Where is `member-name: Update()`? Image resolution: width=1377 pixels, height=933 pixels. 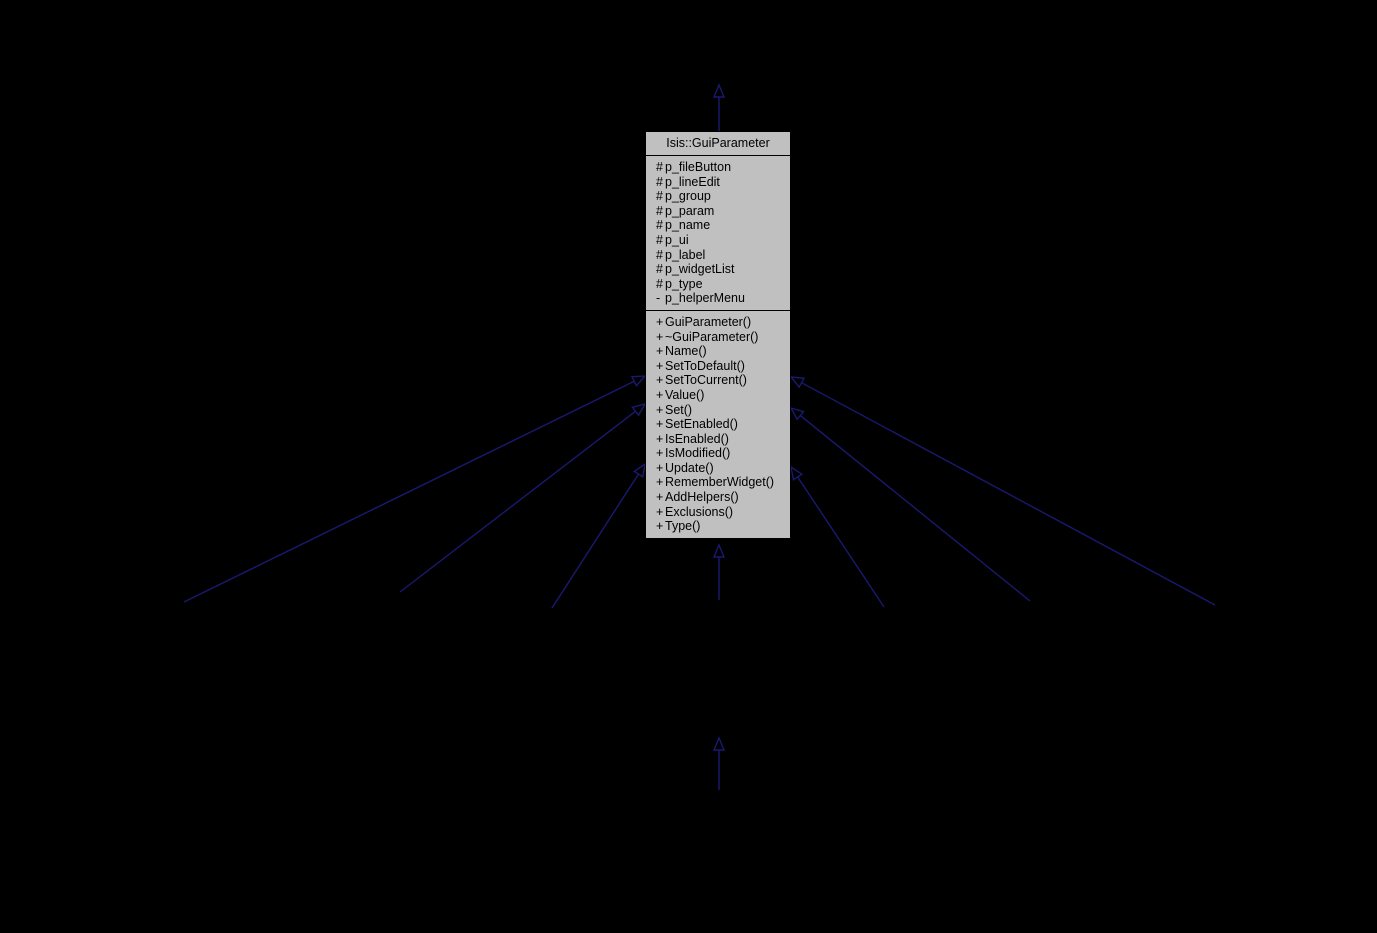 member-name: Update() is located at coordinates (689, 467).